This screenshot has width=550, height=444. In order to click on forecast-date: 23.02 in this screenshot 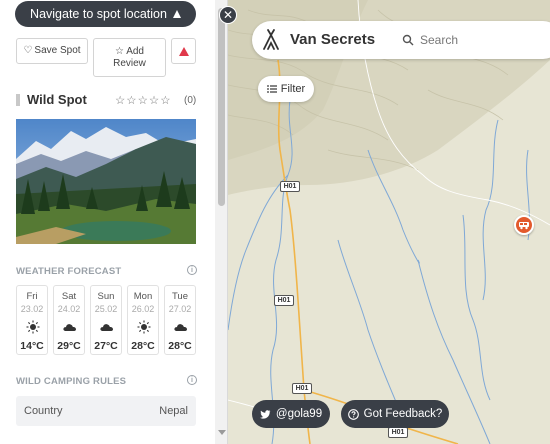, I will do `click(32, 309)`.